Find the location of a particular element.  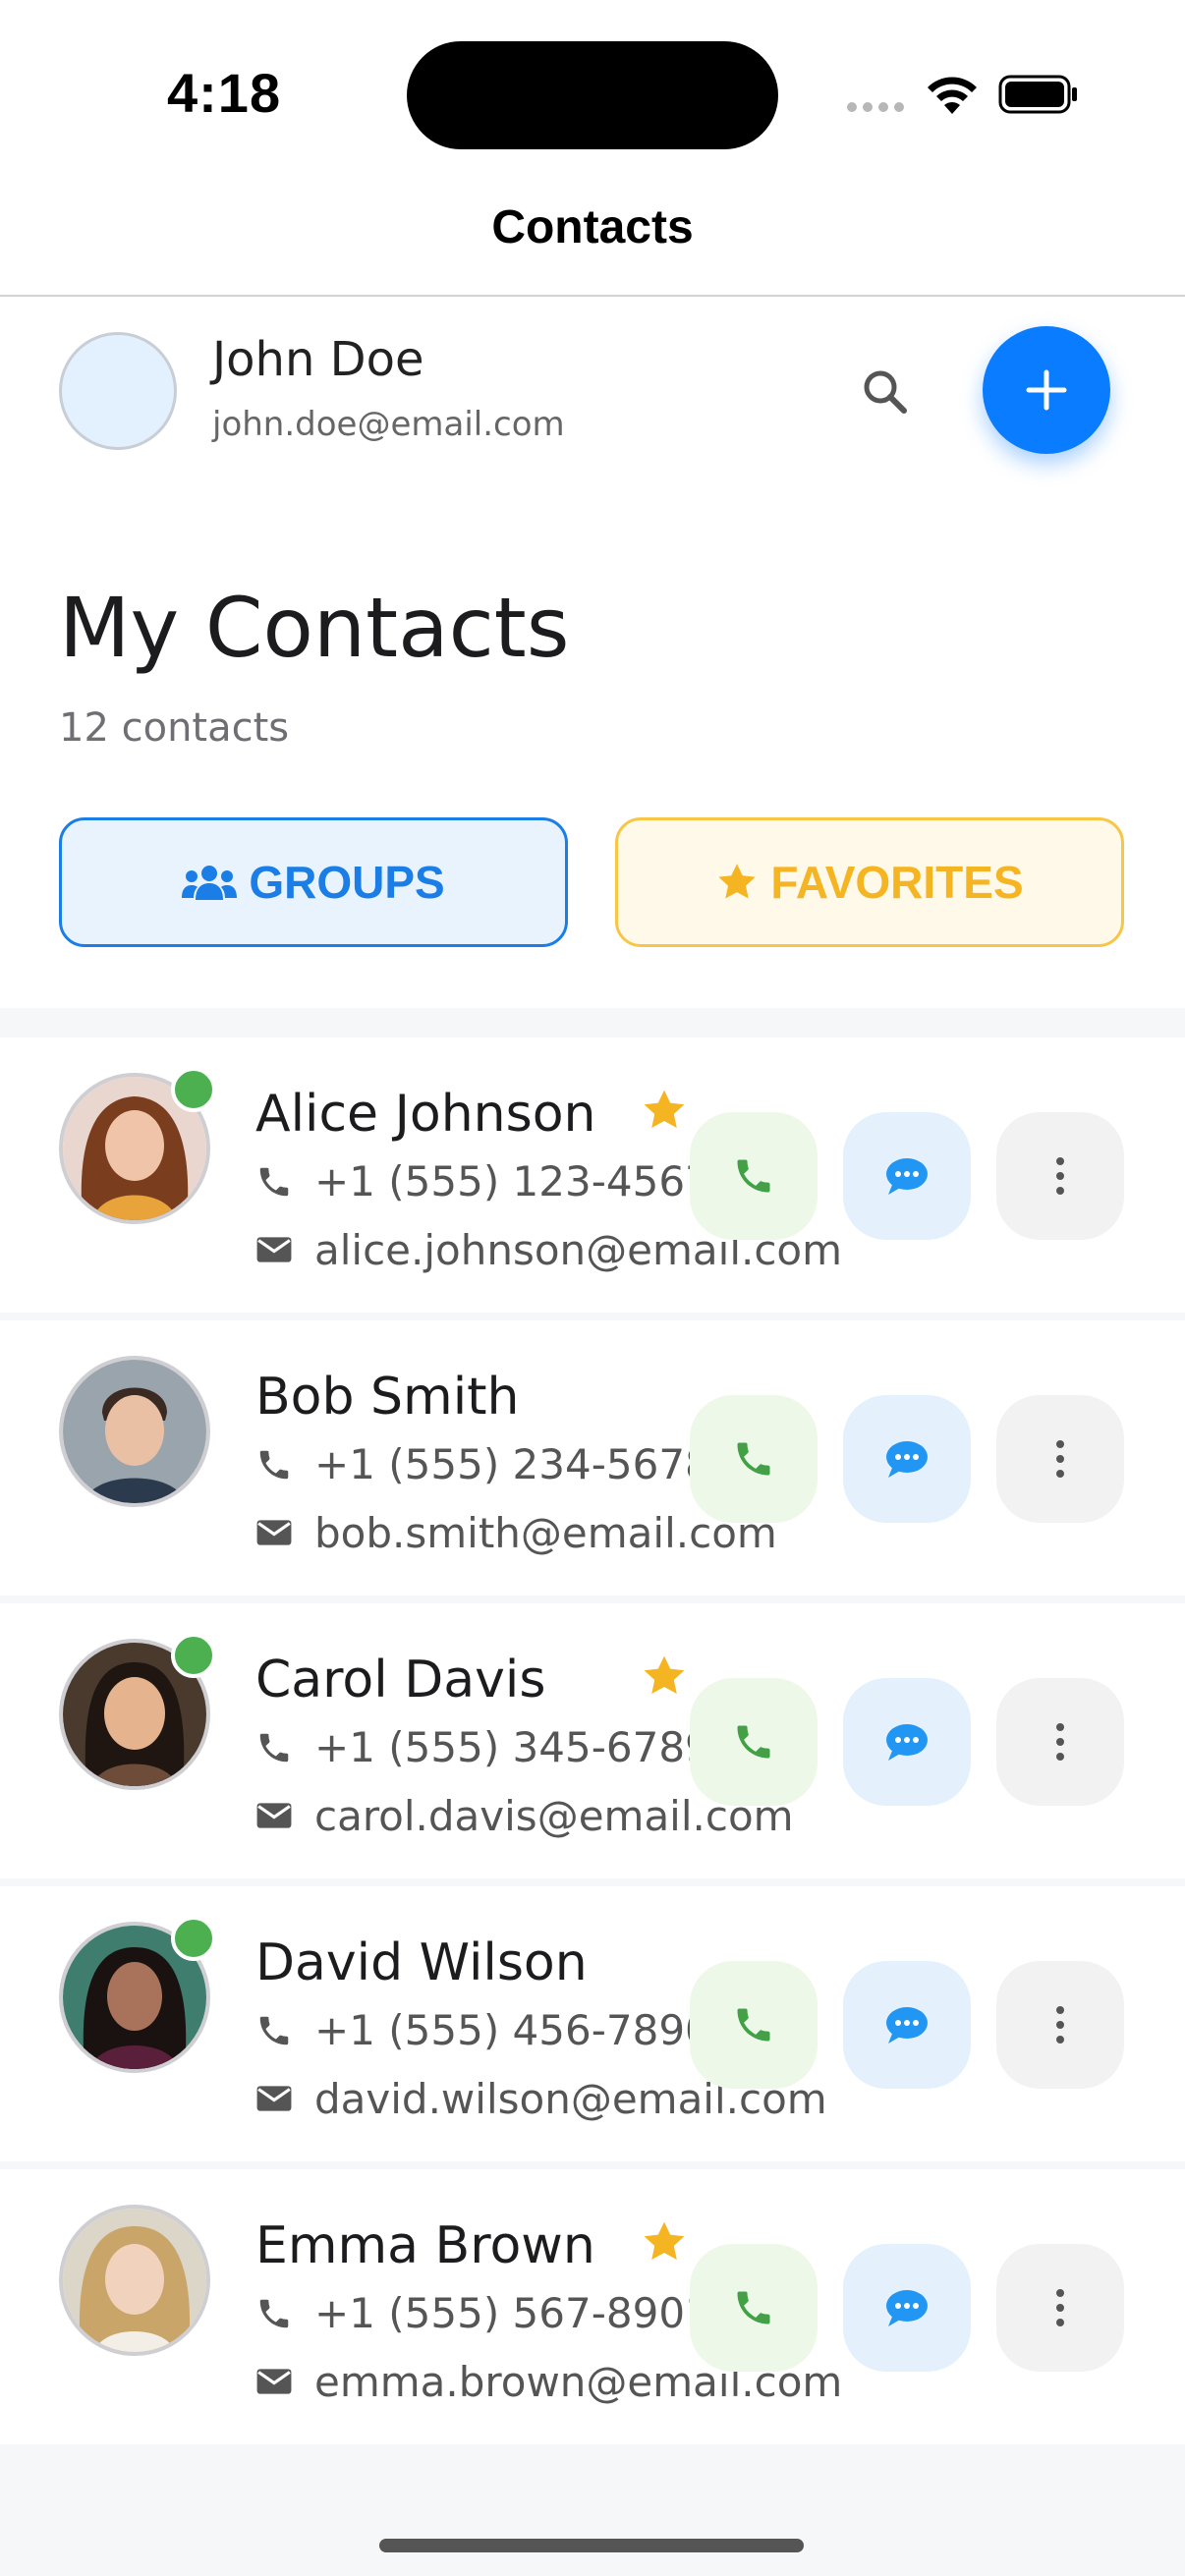

contact-name: David Wilson is located at coordinates (422, 1962).